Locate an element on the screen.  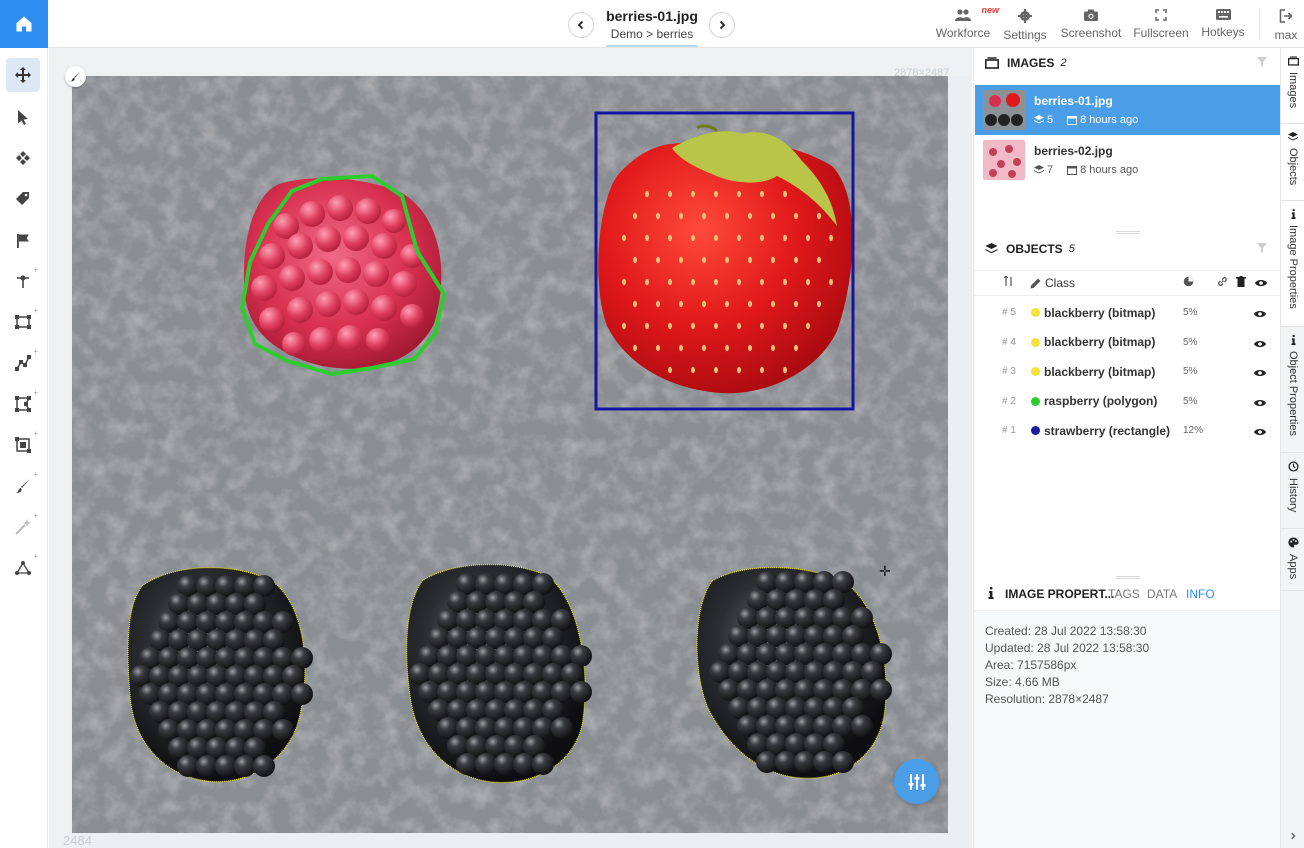
tab-history: History is located at coordinates (1292, 491).